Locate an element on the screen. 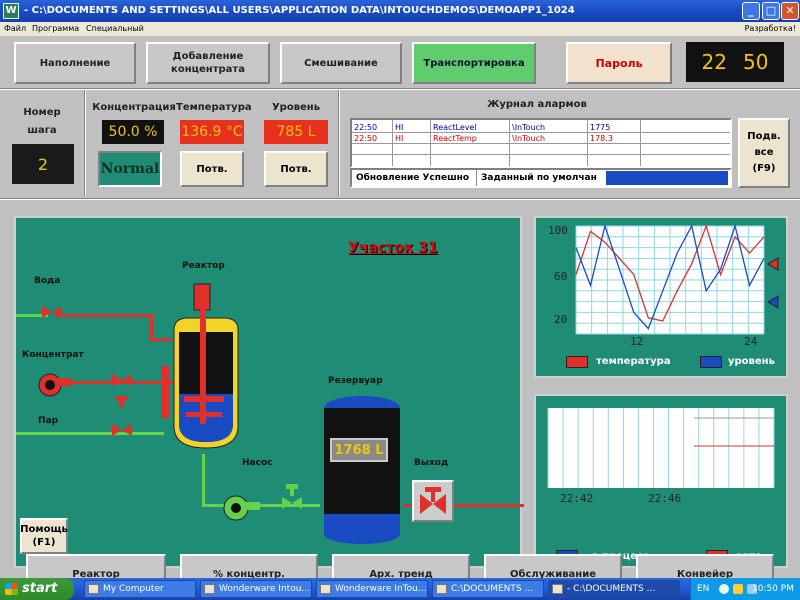  temperature-legend-swatch is located at coordinates (577, 362).